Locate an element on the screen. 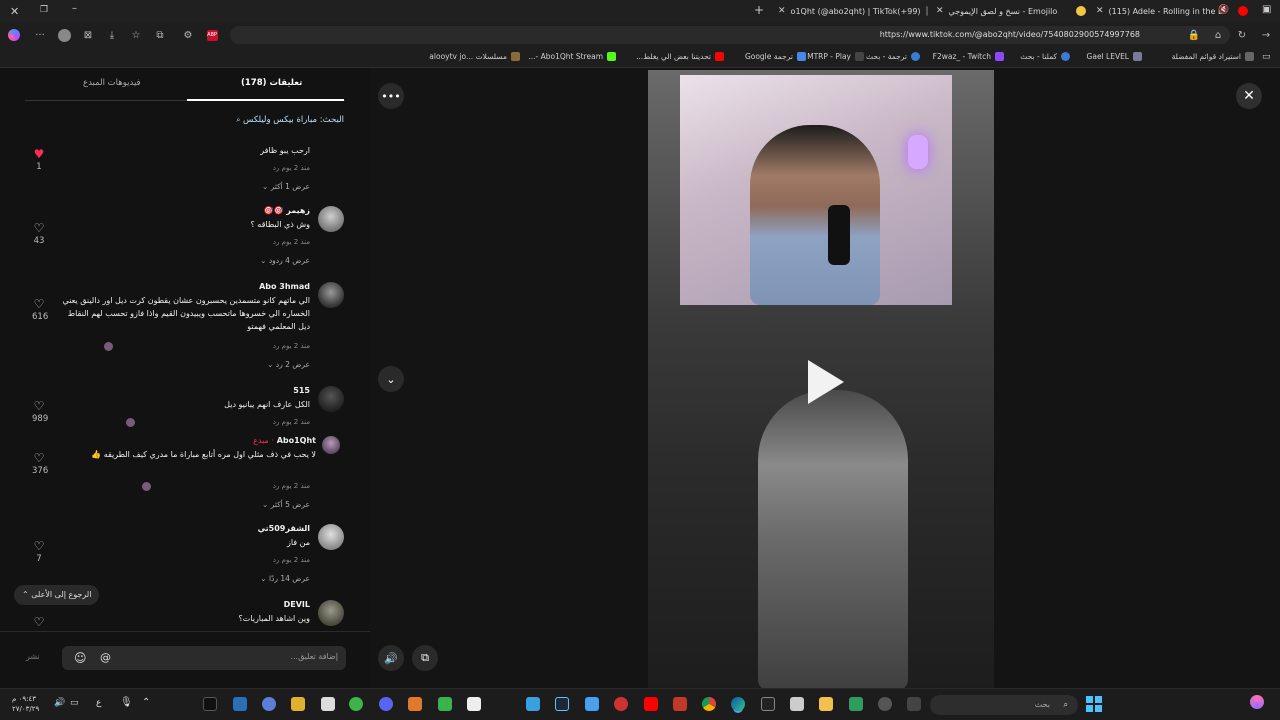 The image size is (1280, 720). copilot-icon is located at coordinates (1257, 702).